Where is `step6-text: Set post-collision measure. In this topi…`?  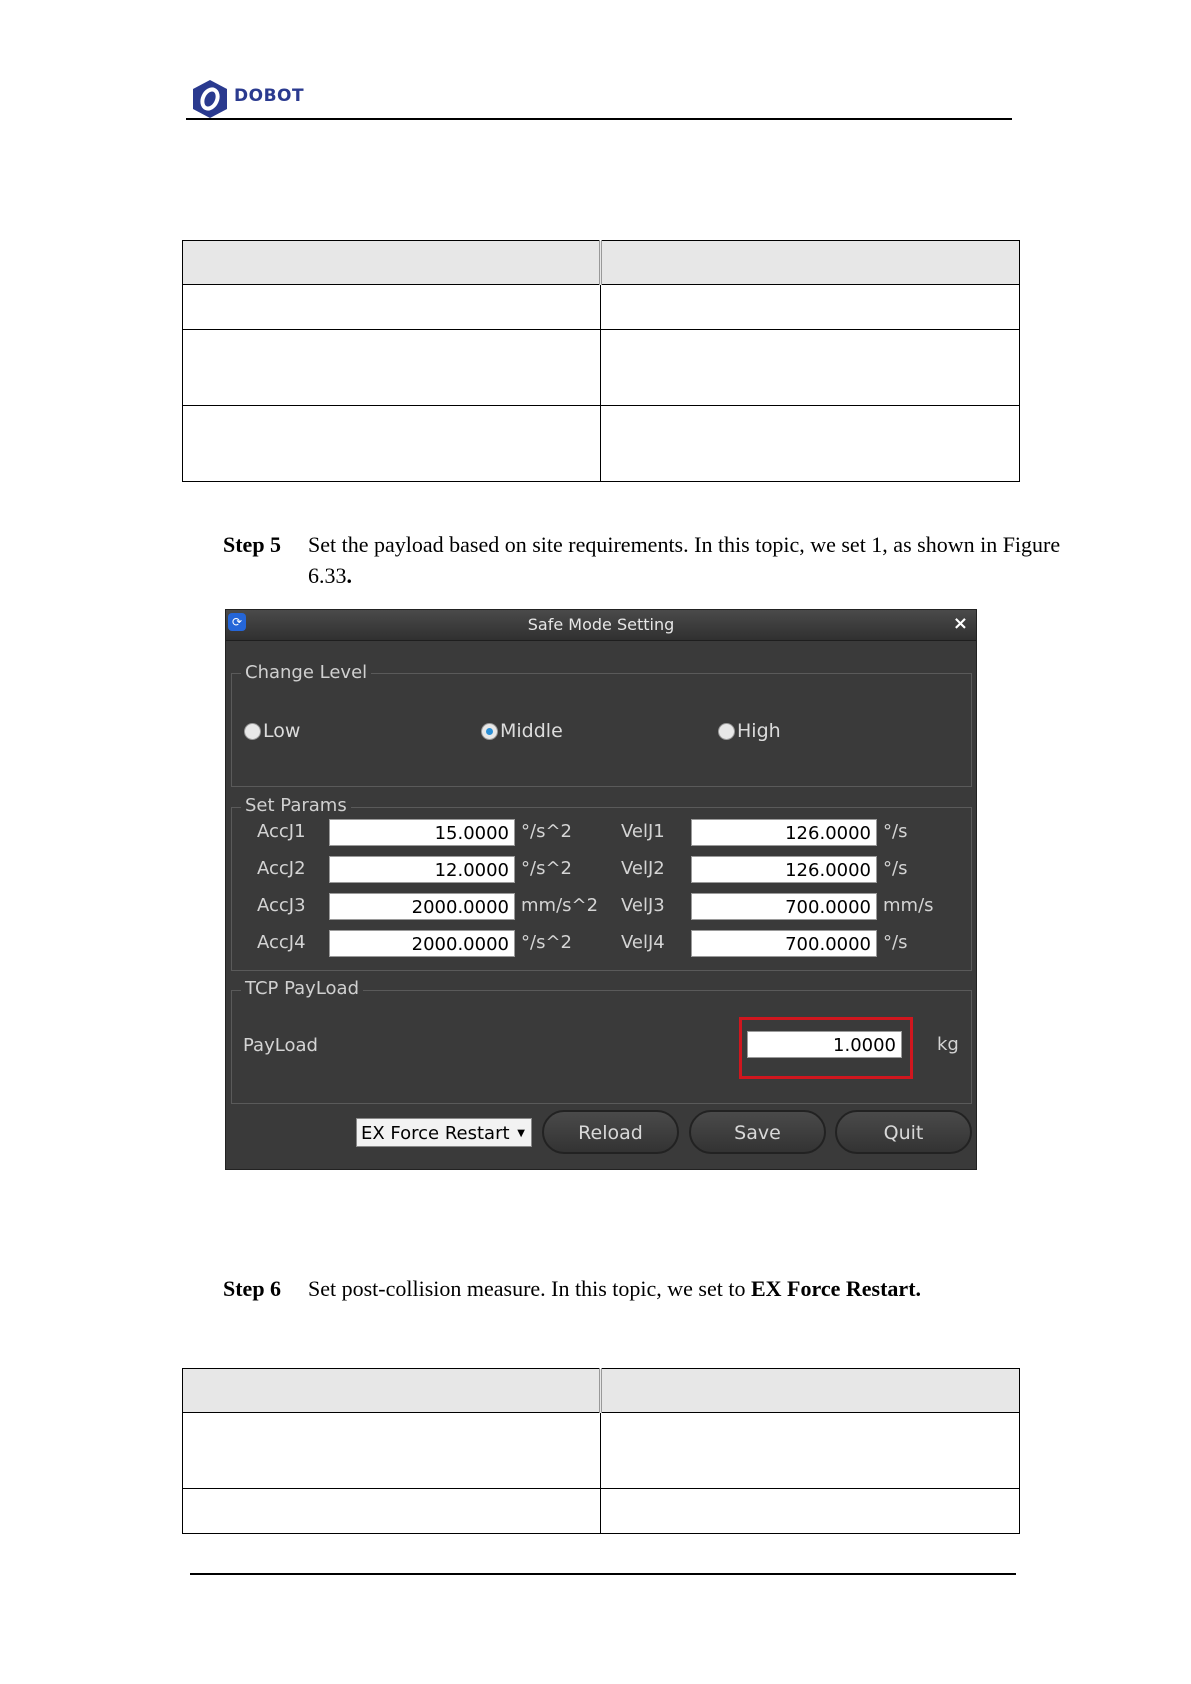 step6-text: Set post-collision measure. In this topi… is located at coordinates (614, 1288).